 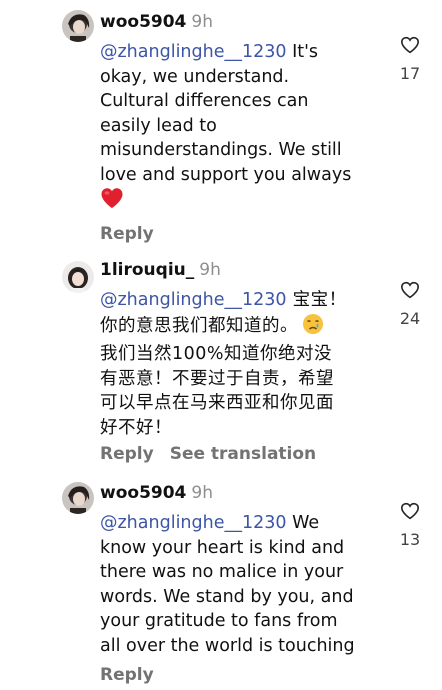 I want to click on like-count: 13, so click(x=410, y=539).